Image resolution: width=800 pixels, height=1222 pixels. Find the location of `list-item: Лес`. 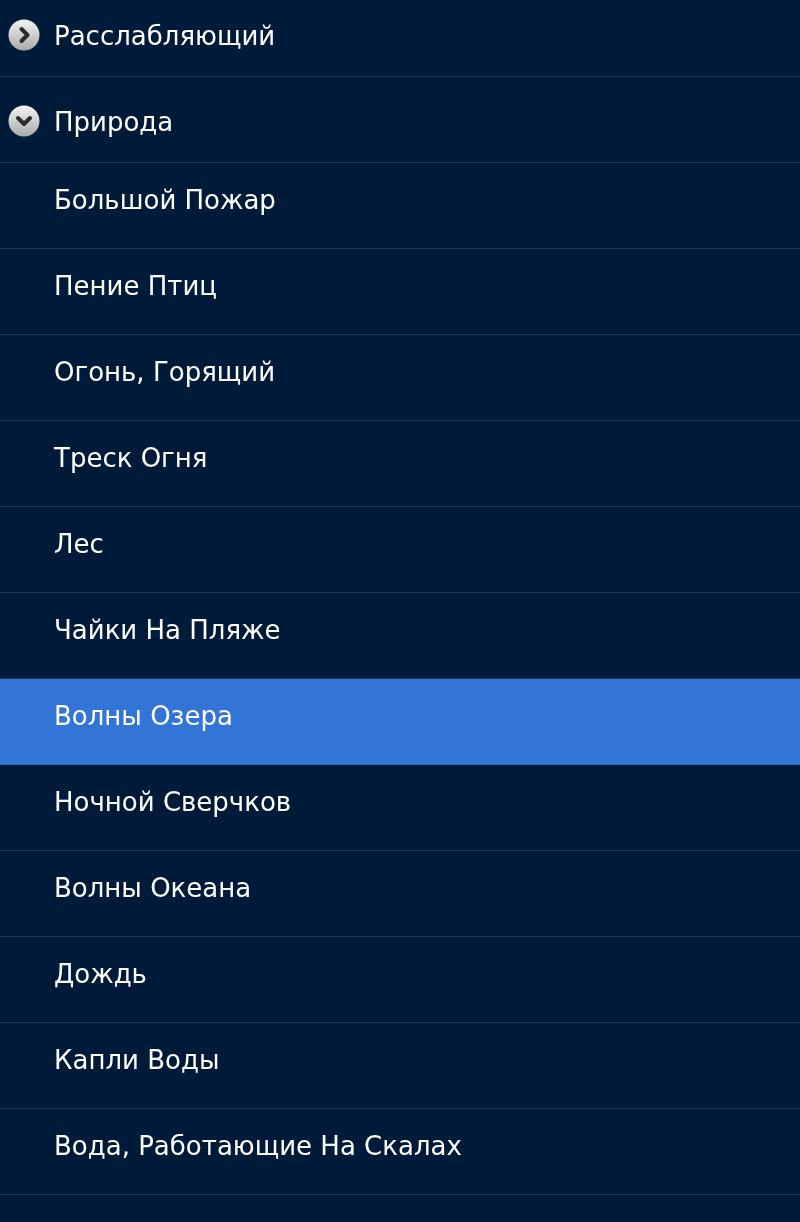

list-item: Лес is located at coordinates (400, 550).